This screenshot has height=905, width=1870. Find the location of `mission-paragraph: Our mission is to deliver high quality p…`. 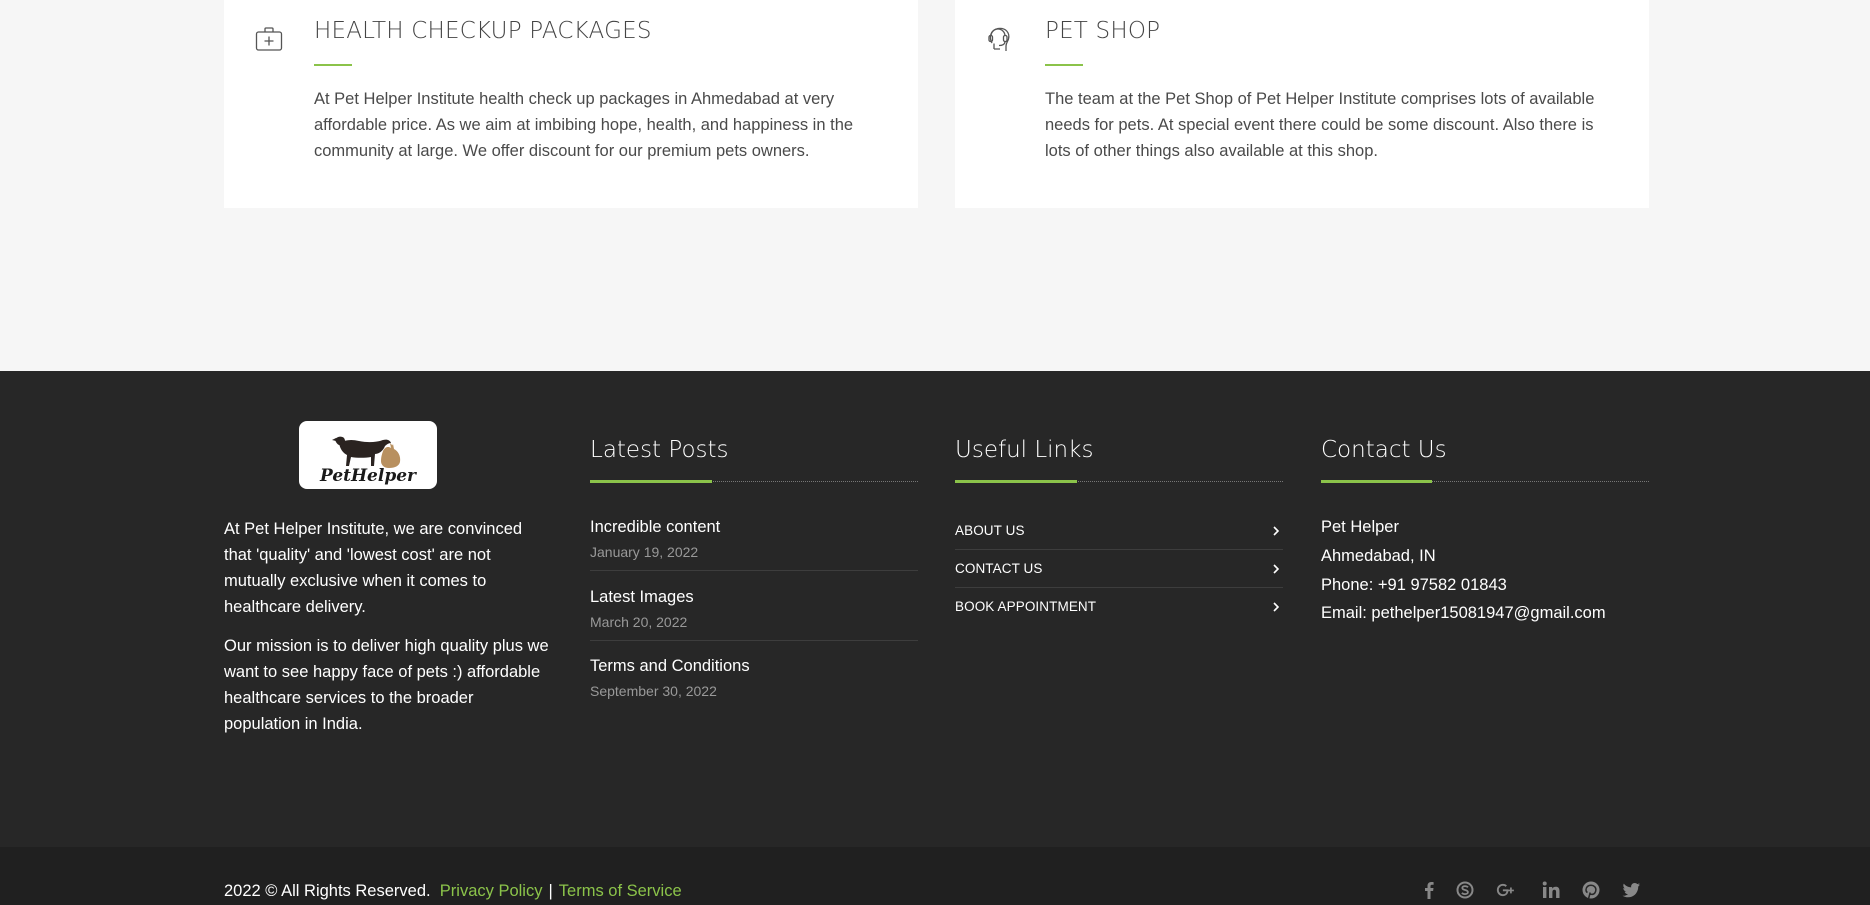

mission-paragraph: Our mission is to deliver high quality p… is located at coordinates (386, 685).